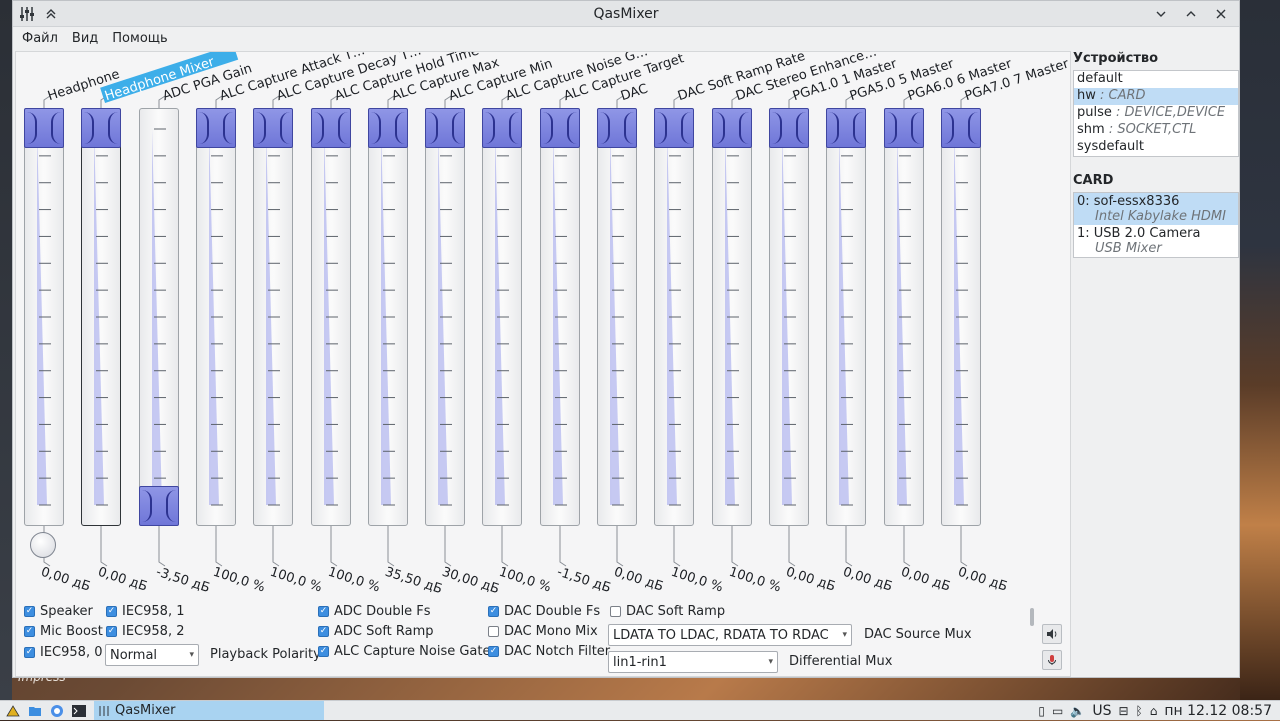 This screenshot has width=1280, height=721. What do you see at coordinates (63, 652) in the screenshot?
I see `checkbox-iec958-0: ✓ IEC958, 0` at bounding box center [63, 652].